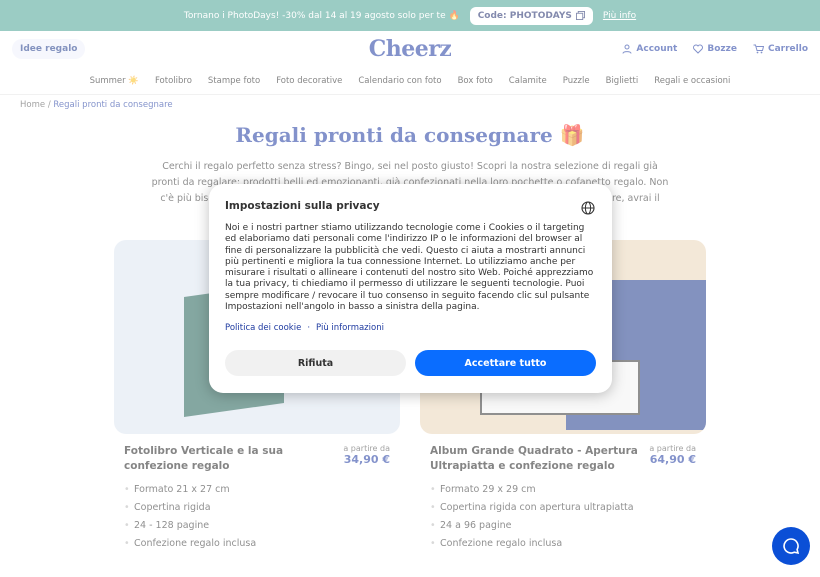  I want to click on cookie-policy-link: Politica dei cookie, so click(263, 328).